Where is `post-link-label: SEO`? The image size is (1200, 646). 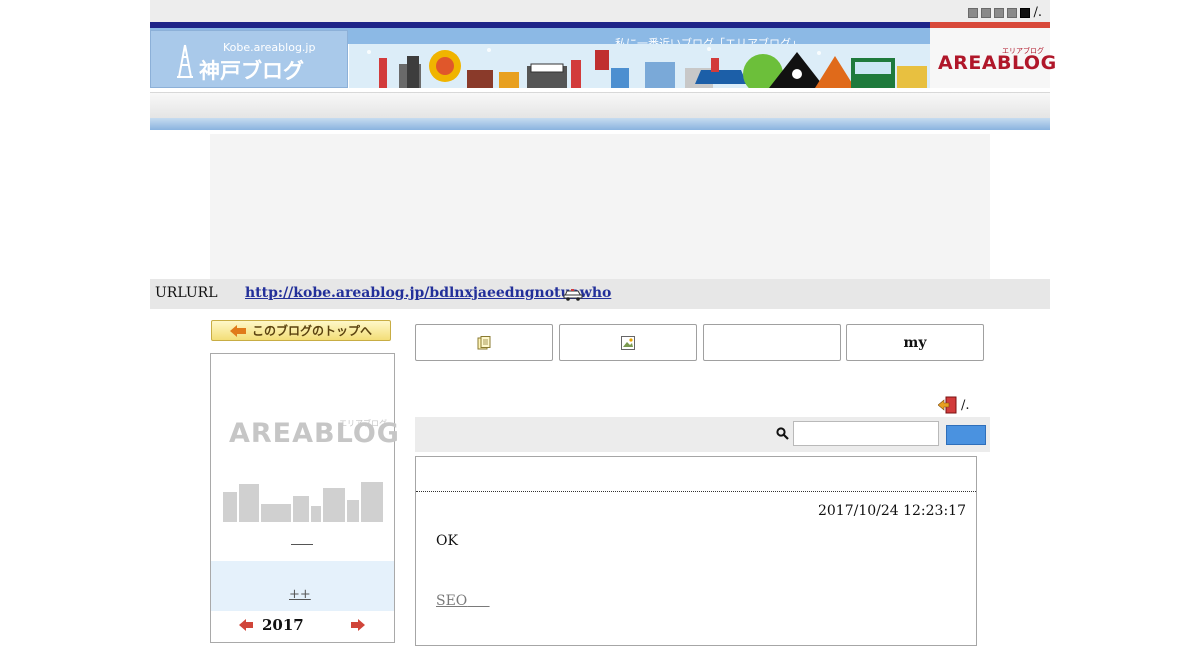 post-link-label: SEO is located at coordinates (452, 601).